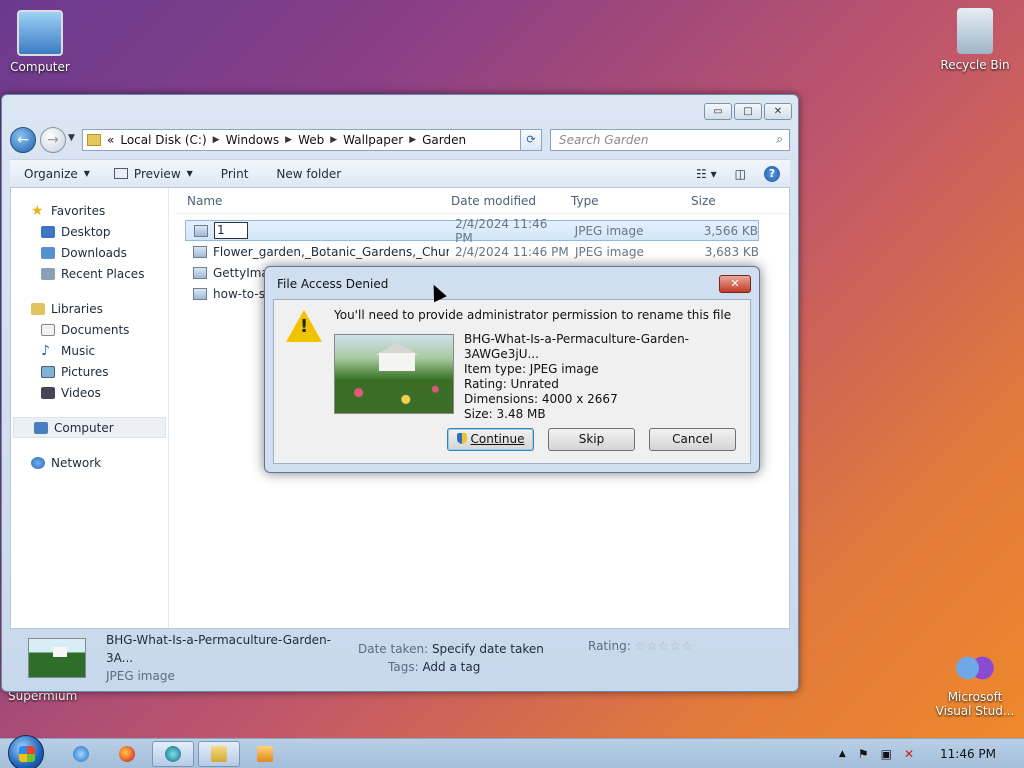 The width and height of the screenshot is (1024, 768). What do you see at coordinates (89, 371) in the screenshot?
I see `sidebar-item-pictures: Pictures` at bounding box center [89, 371].